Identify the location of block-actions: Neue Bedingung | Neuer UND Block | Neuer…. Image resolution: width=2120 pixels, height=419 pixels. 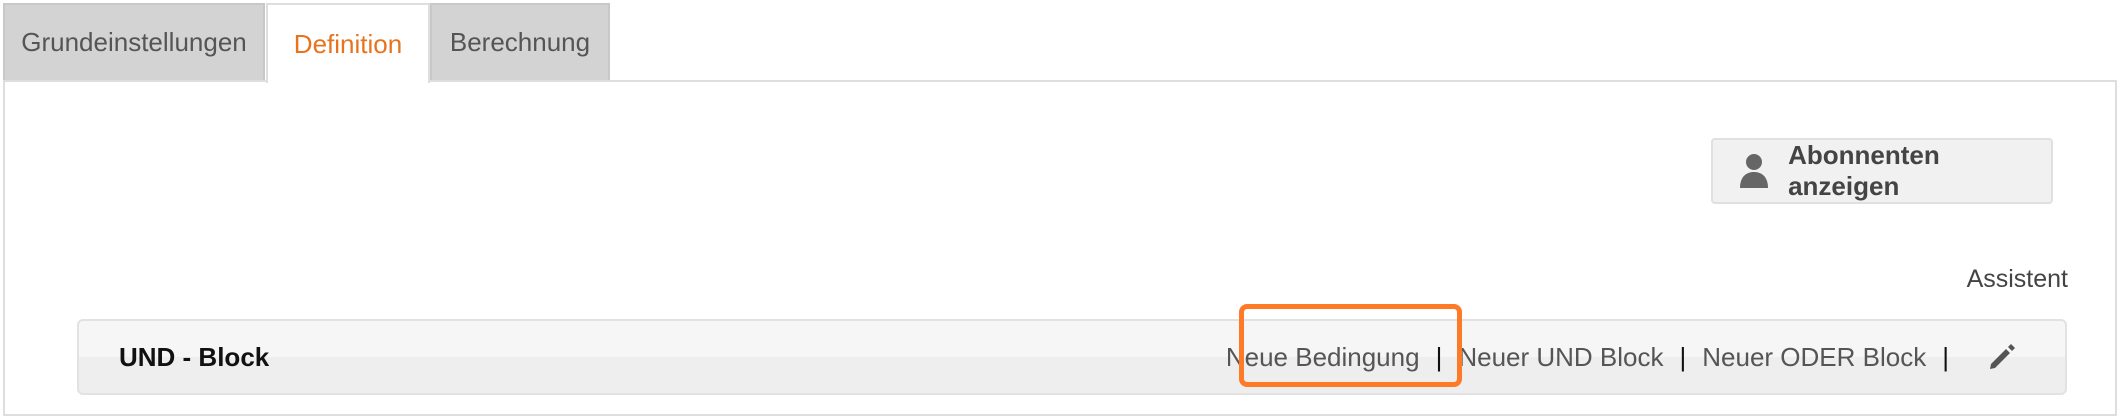
(1645, 357).